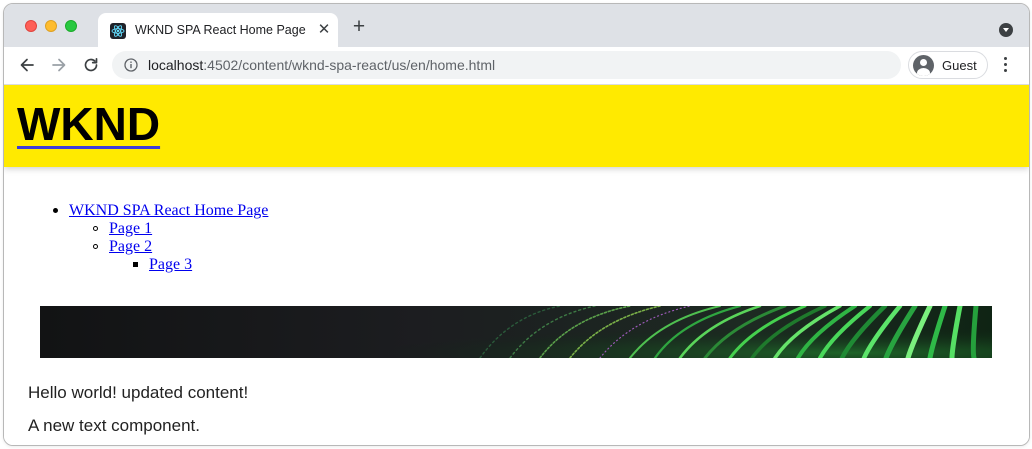 Image resolution: width=1032 pixels, height=449 pixels. I want to click on minimize-window-button, so click(51, 26).